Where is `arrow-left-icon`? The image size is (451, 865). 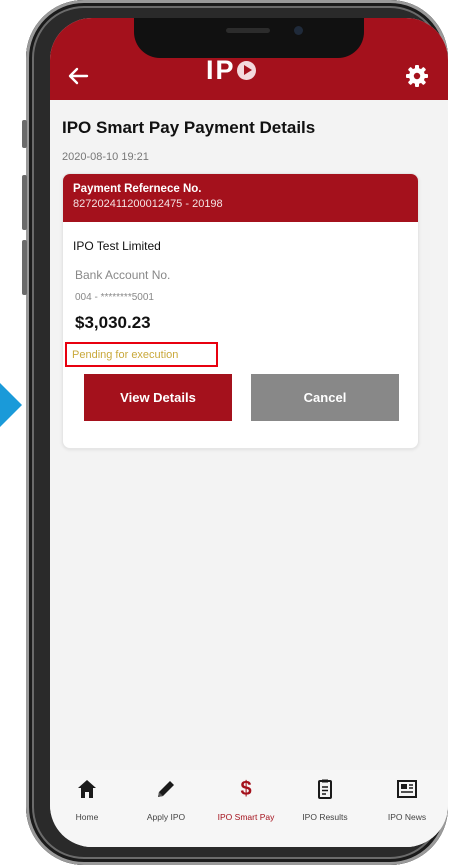 arrow-left-icon is located at coordinates (78, 76).